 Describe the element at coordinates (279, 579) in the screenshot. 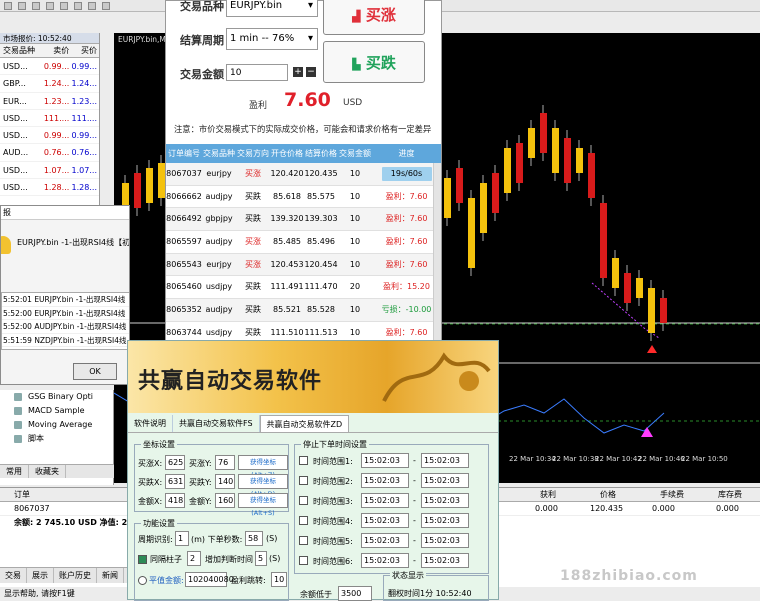

I see `jump-input: 10` at that location.